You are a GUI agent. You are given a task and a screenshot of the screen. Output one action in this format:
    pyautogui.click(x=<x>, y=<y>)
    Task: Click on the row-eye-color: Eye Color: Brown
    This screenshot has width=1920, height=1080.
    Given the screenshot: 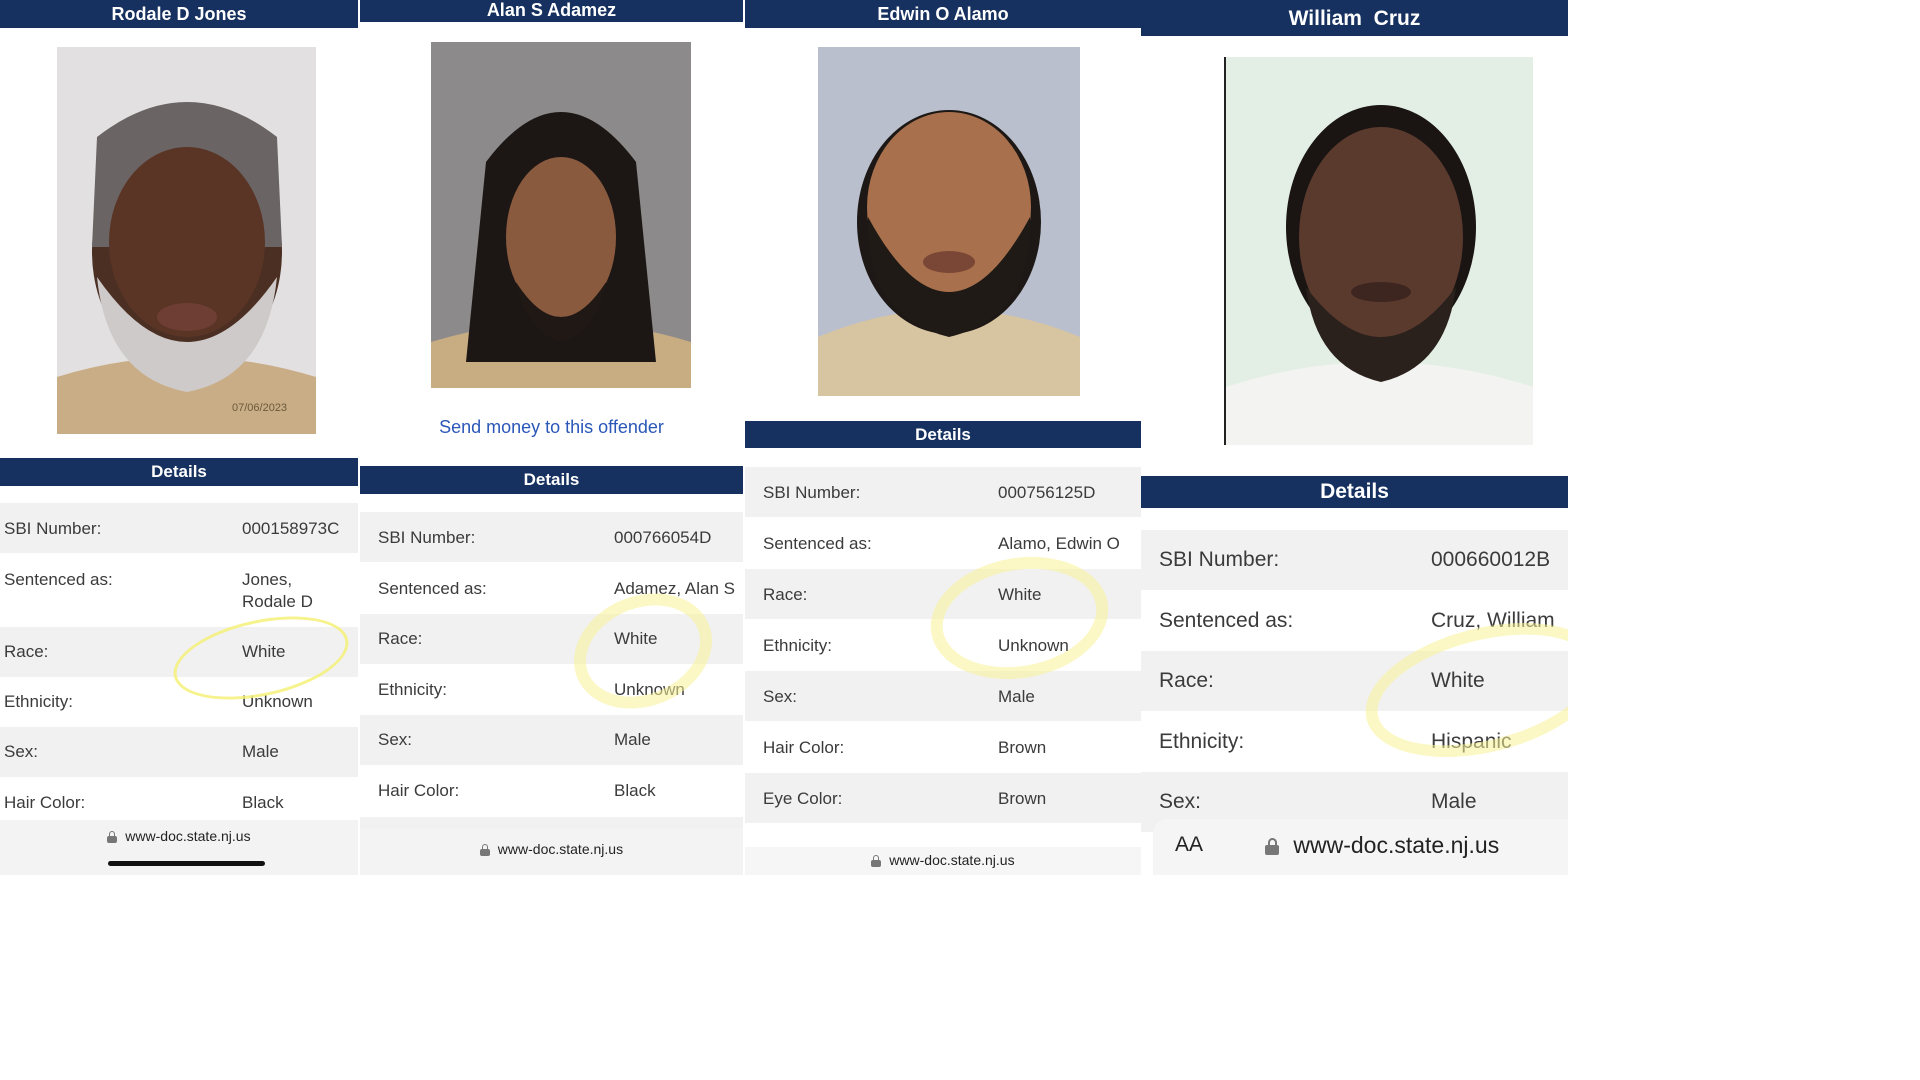 What is the action you would take?
    pyautogui.click(x=943, y=798)
    